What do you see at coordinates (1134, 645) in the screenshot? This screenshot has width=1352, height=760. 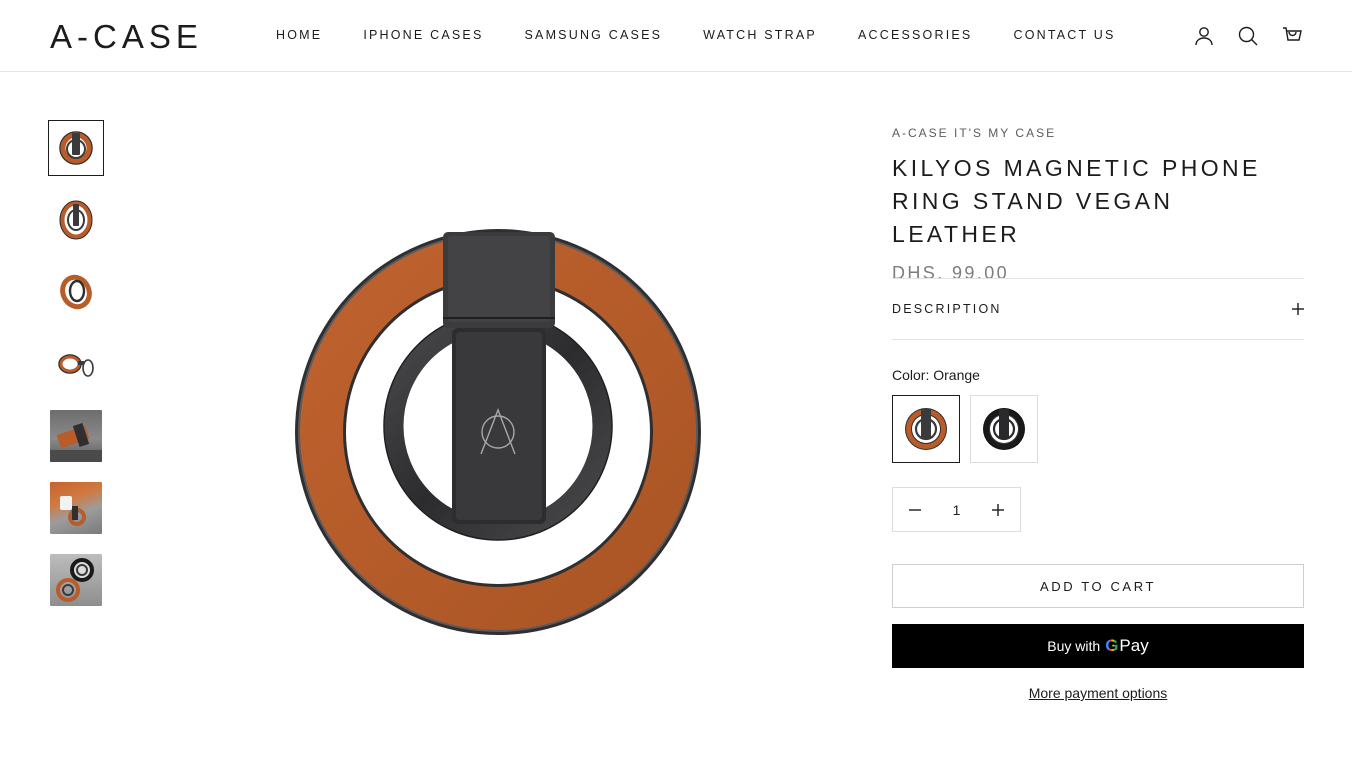 I see `gpay-word: Pay` at bounding box center [1134, 645].